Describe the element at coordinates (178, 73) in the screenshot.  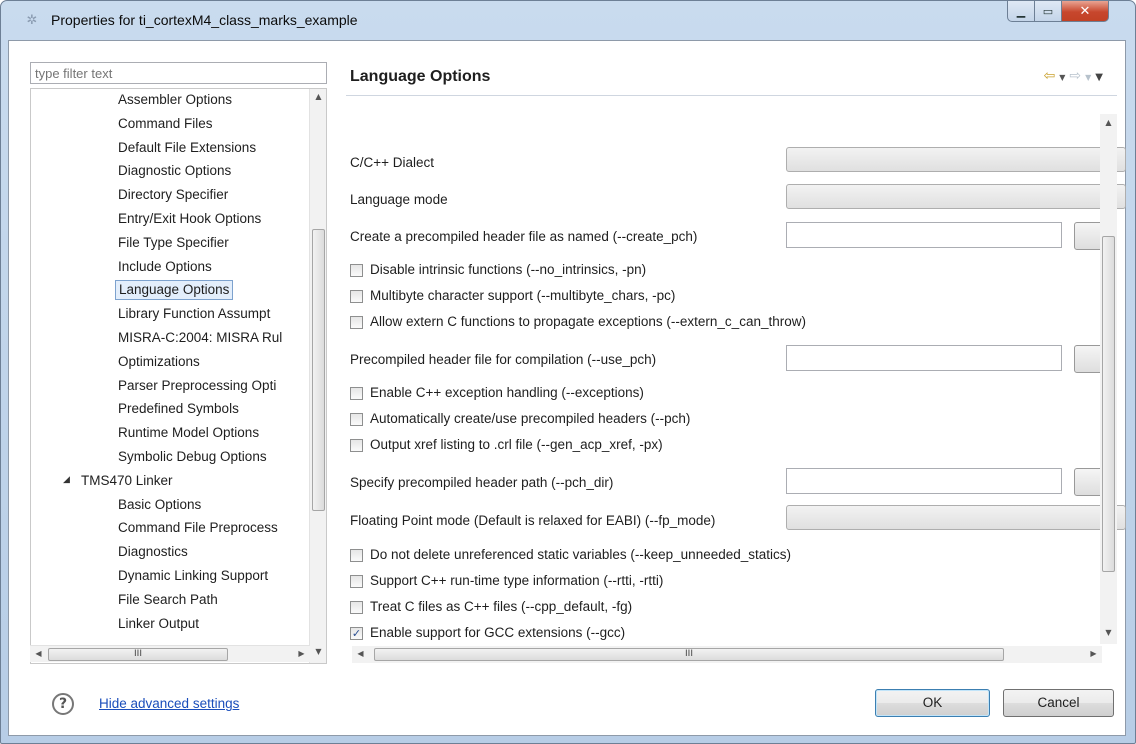
I see `filter-input` at that location.